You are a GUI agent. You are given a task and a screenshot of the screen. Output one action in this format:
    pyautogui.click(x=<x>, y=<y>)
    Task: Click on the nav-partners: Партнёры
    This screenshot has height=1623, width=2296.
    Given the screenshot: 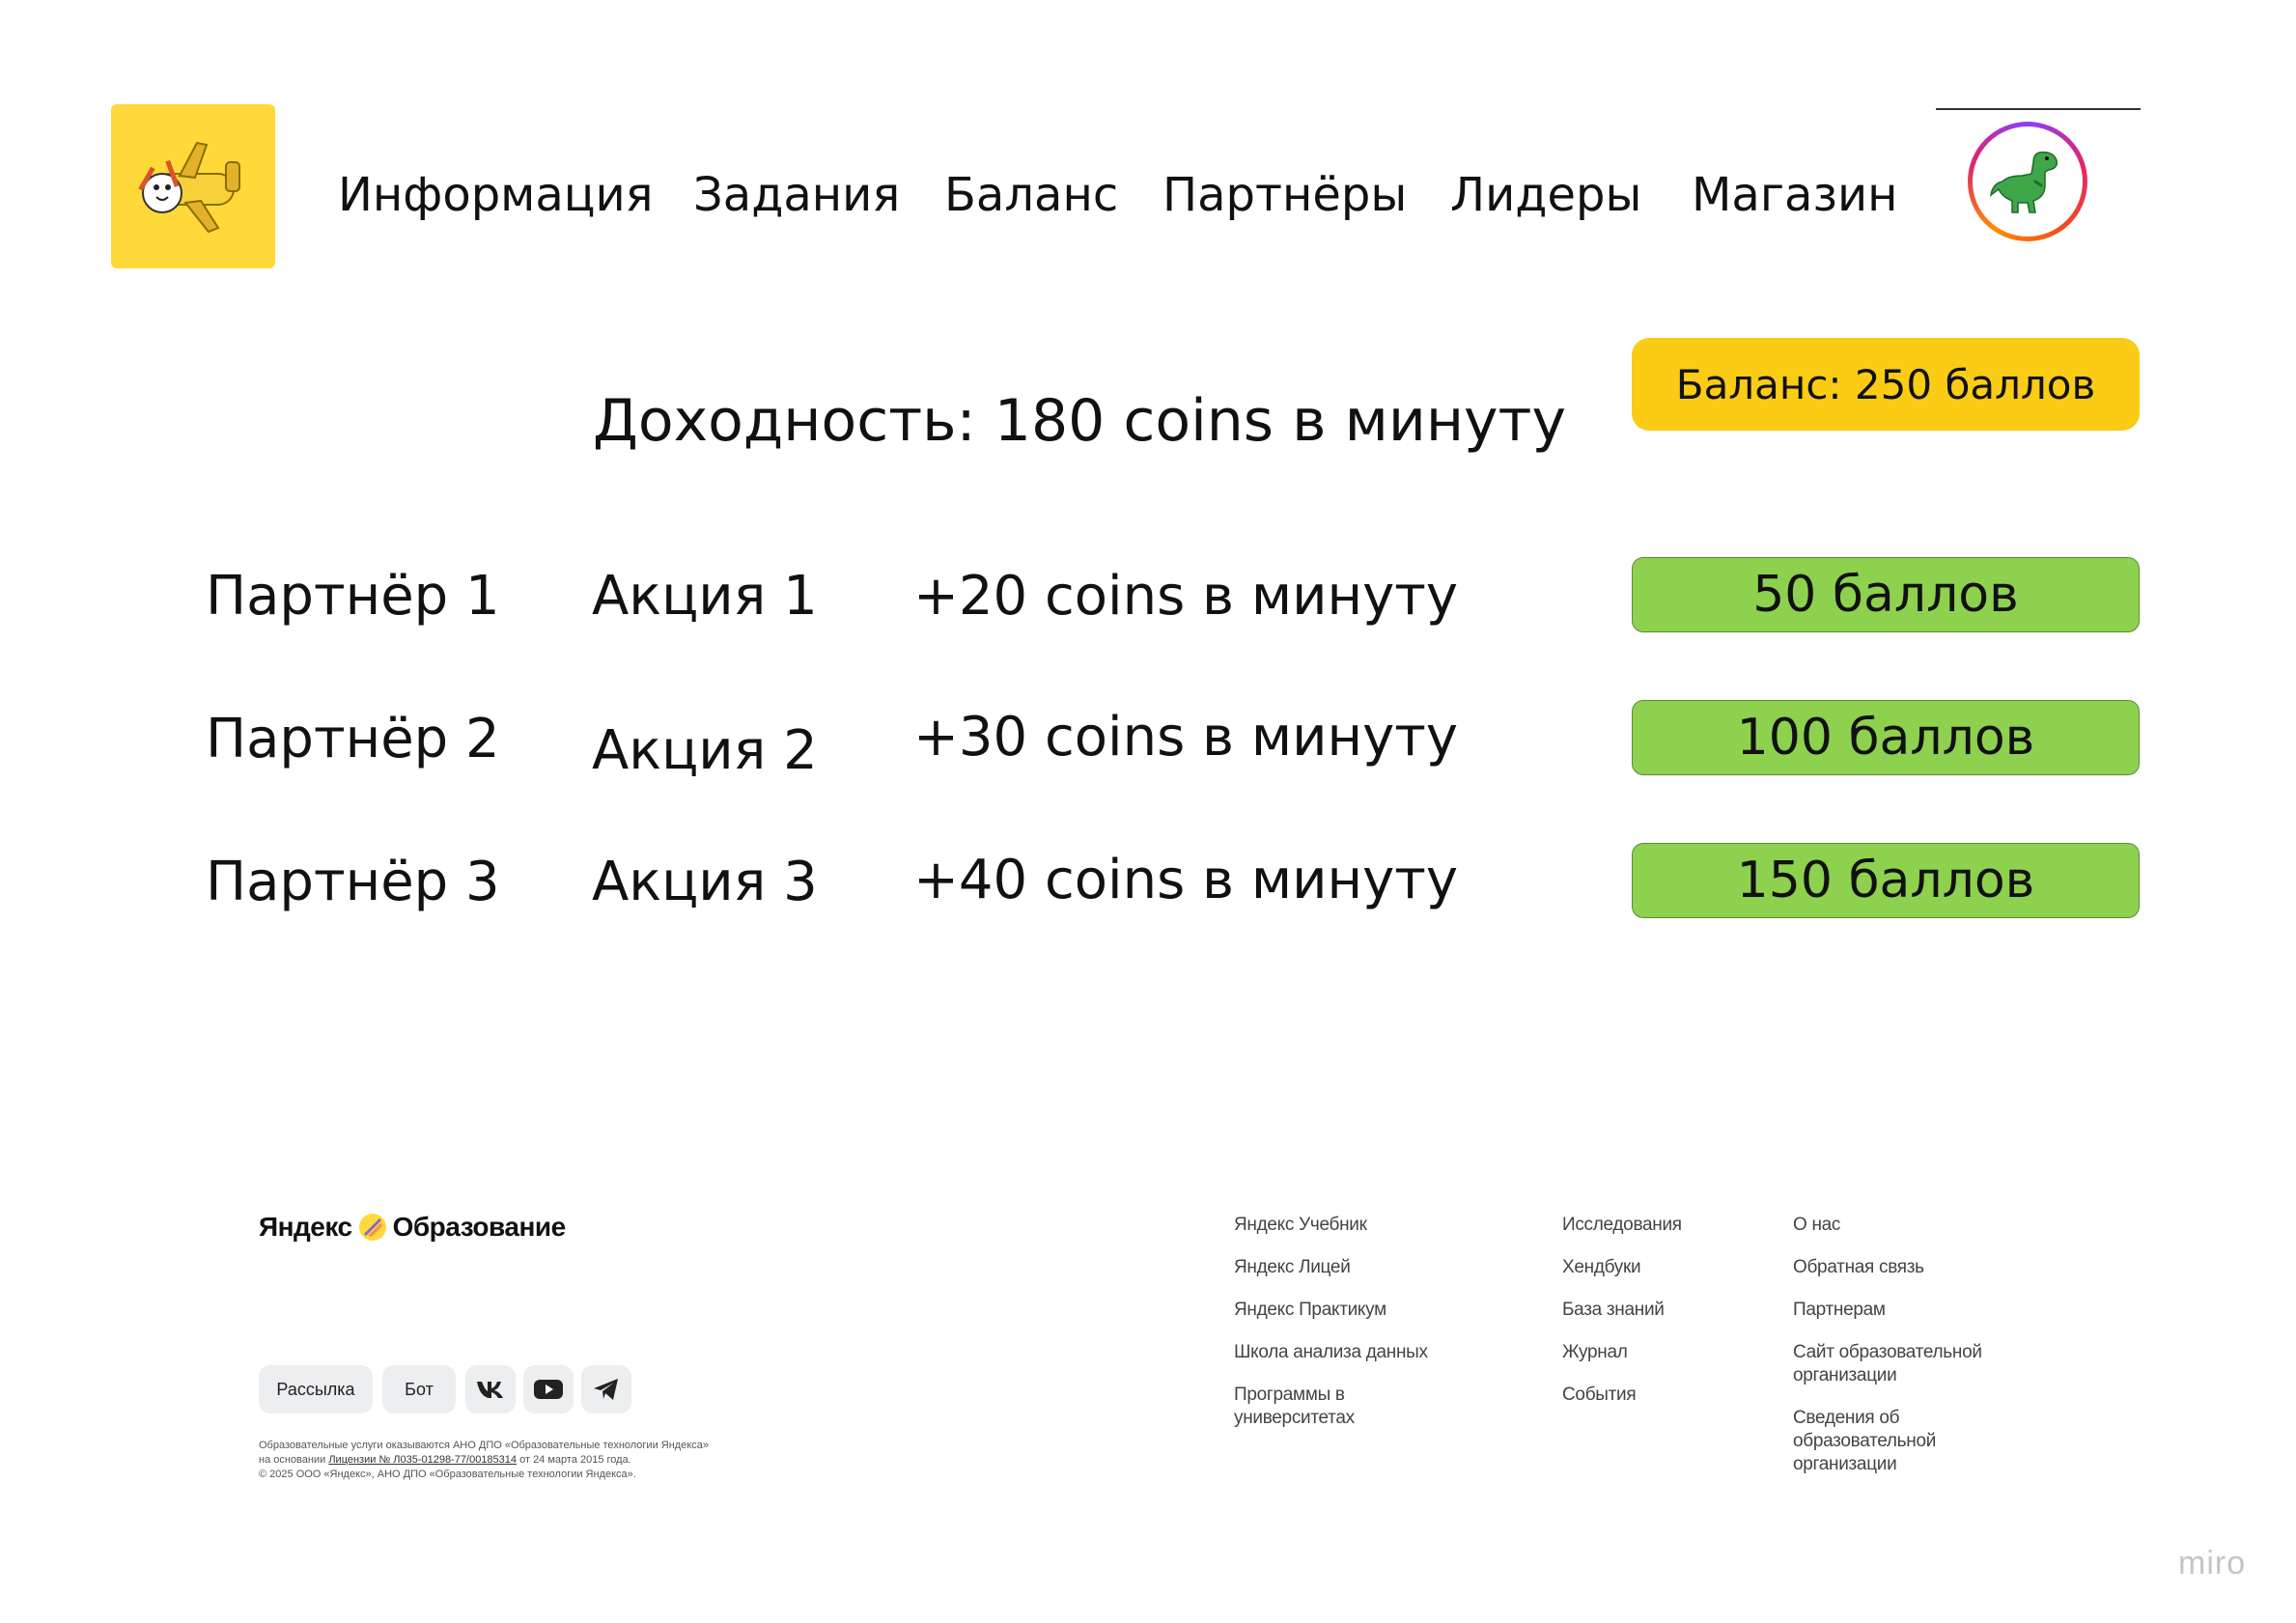 What is the action you would take?
    pyautogui.click(x=1285, y=195)
    